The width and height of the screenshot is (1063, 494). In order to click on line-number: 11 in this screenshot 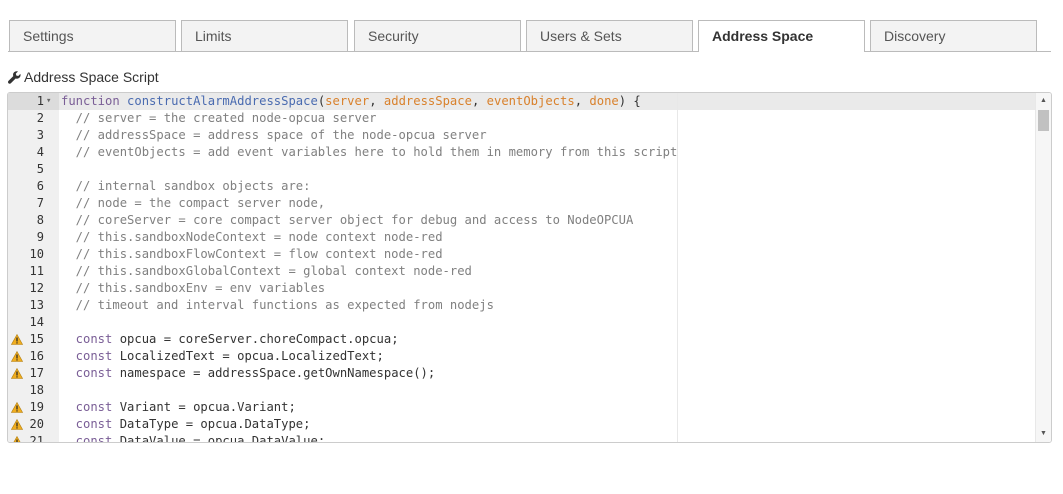, I will do `click(36, 271)`.